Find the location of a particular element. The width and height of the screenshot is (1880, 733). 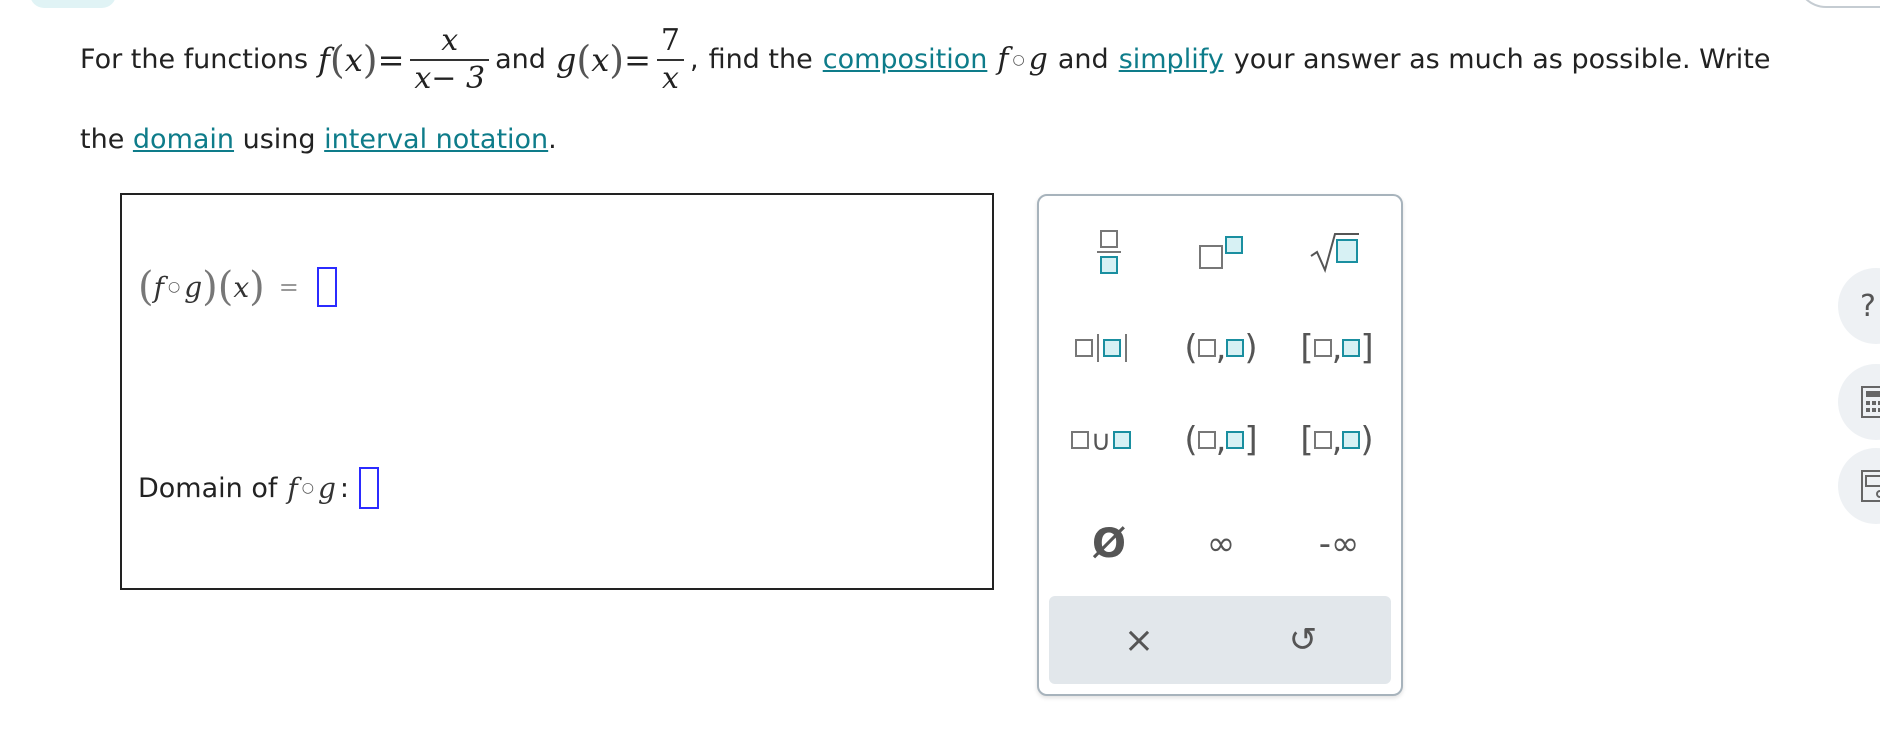

help-symbol: ? is located at coordinates (1868, 306).